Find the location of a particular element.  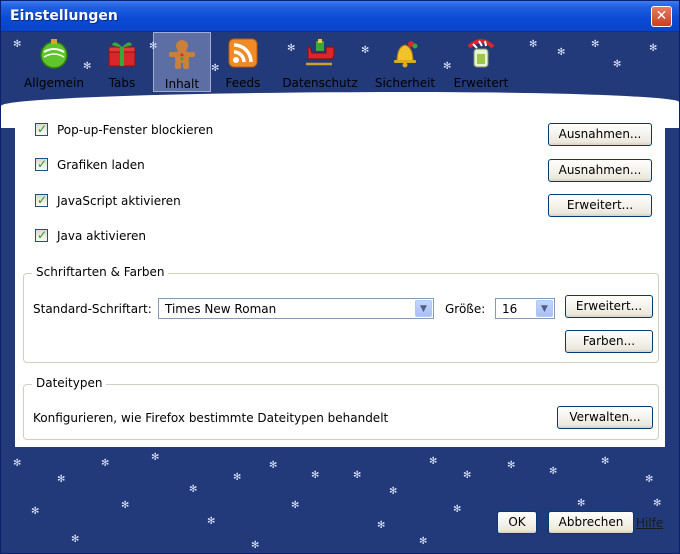

tab-label: Tabs is located at coordinates (122, 83).